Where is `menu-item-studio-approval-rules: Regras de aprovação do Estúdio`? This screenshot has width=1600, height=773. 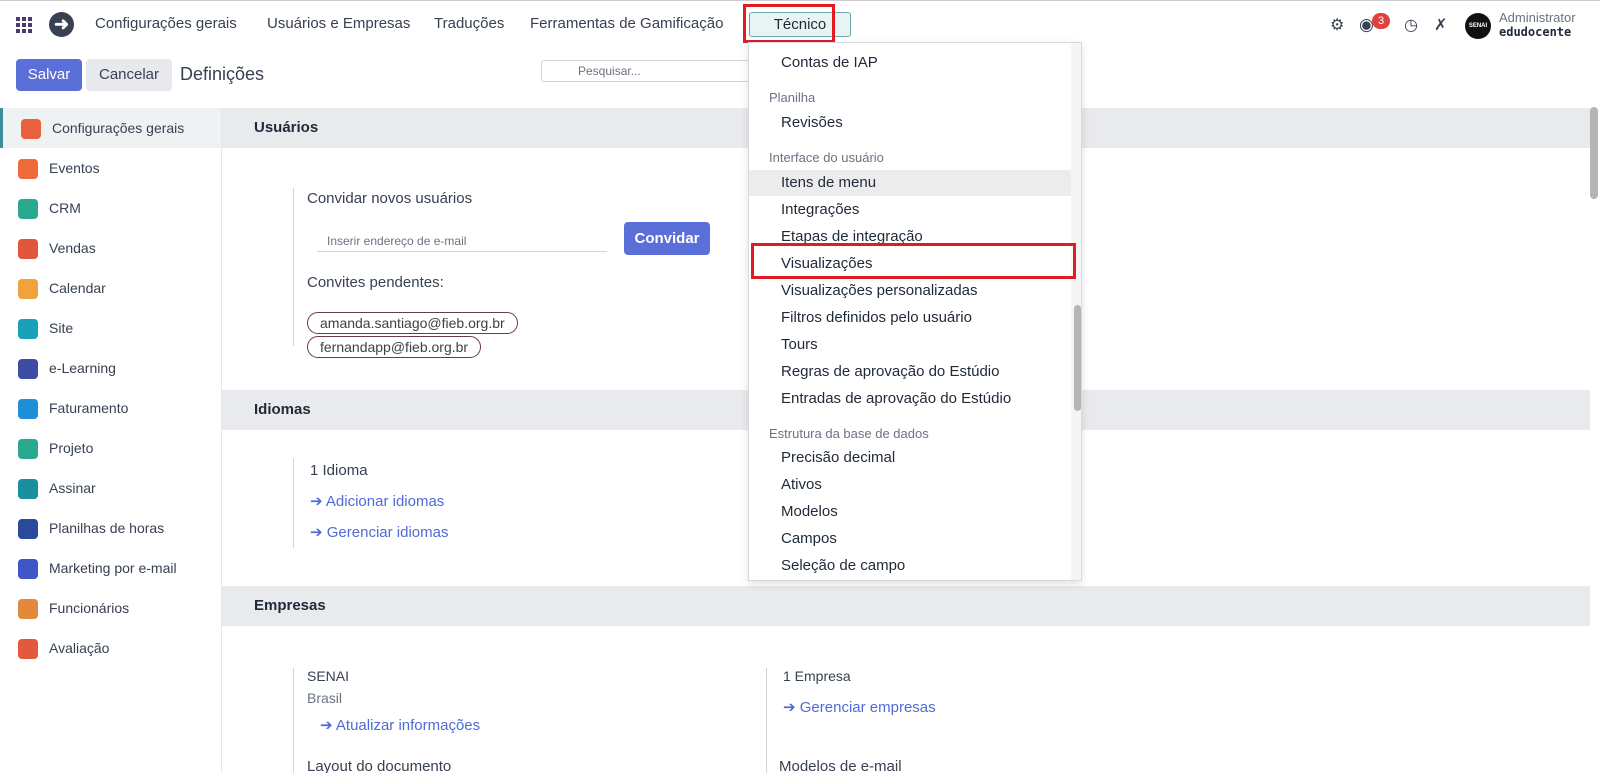
menu-item-studio-approval-rules: Regras de aprovação do Estúdio is located at coordinates (910, 372).